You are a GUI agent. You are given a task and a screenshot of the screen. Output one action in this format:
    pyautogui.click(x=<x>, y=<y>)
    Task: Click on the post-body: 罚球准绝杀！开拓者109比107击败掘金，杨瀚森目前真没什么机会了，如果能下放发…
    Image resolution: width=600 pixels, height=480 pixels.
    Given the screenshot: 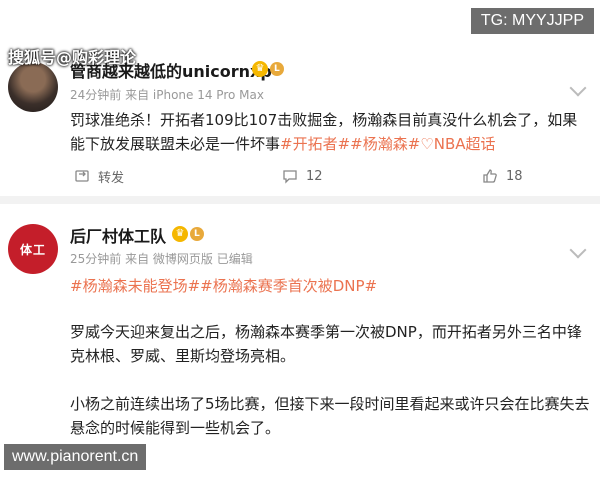 What is the action you would take?
    pyautogui.click(x=330, y=132)
    